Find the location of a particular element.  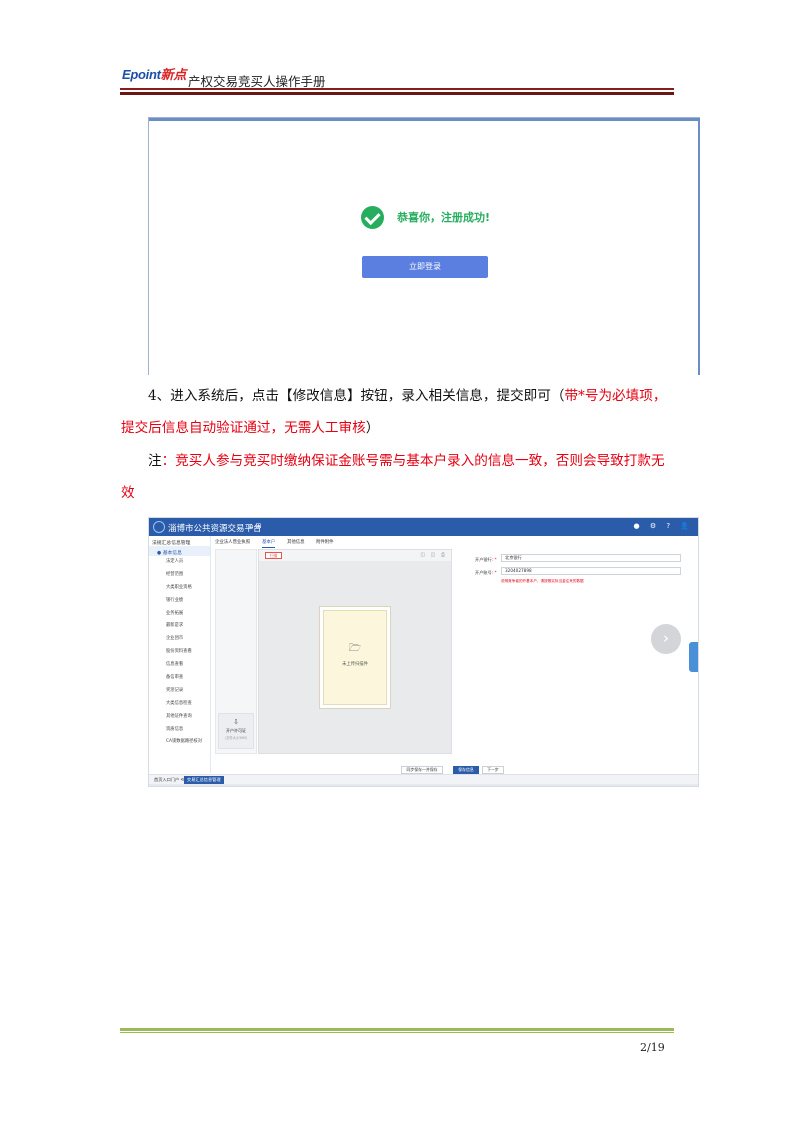

step4-paragraph: 4、进入系统后，点击【修改信息】按钮，录入相关信息，提交即可（带*号为必填项， is located at coordinates (401, 396).